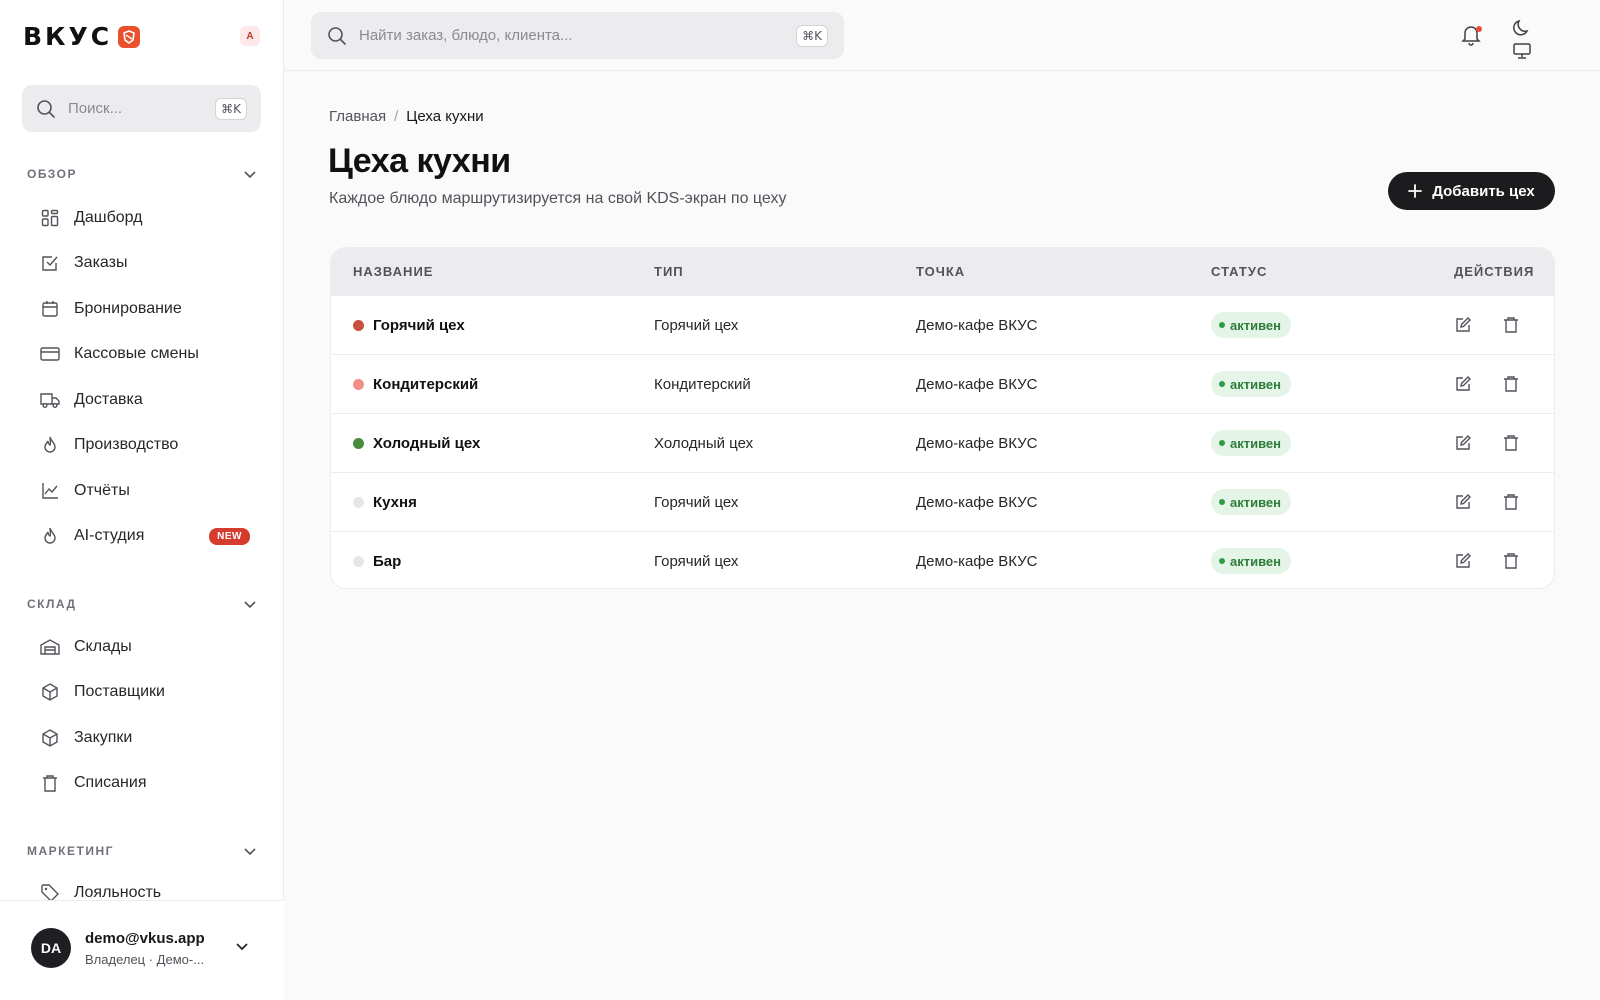  Describe the element at coordinates (395, 502) in the screenshot. I see `station-name: Кухня` at that location.